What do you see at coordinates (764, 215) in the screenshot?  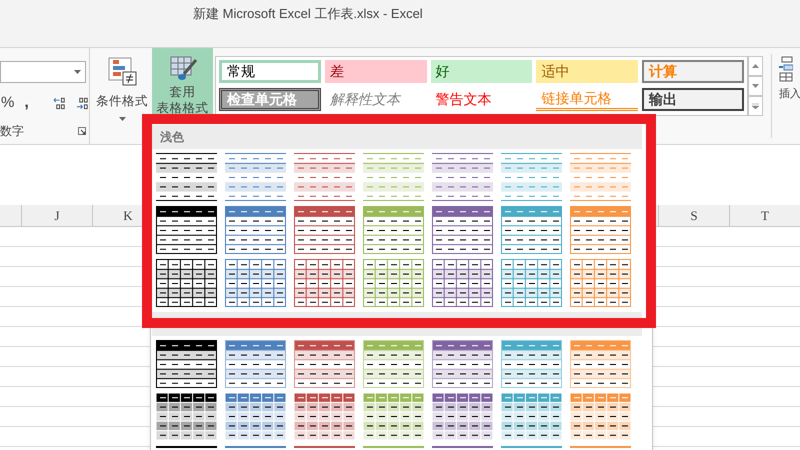 I see `column-header: T` at bounding box center [764, 215].